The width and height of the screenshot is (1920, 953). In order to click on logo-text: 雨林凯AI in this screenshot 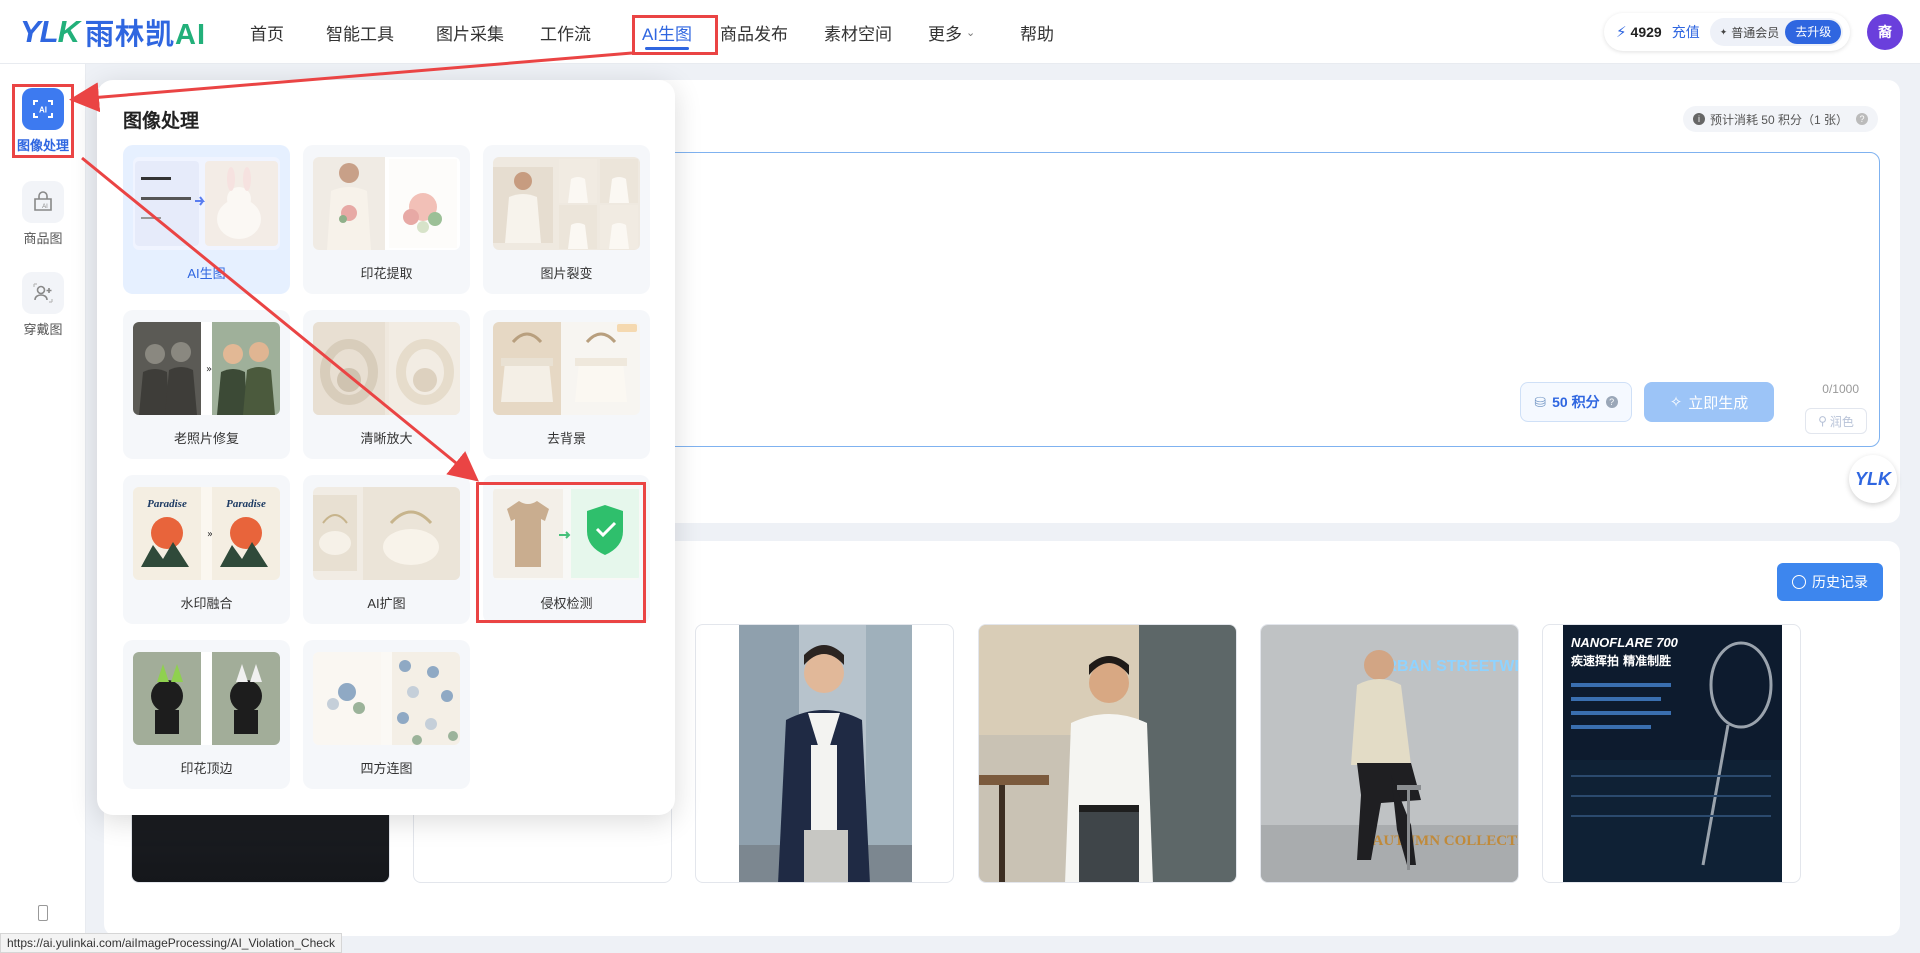, I will do `click(146, 35)`.